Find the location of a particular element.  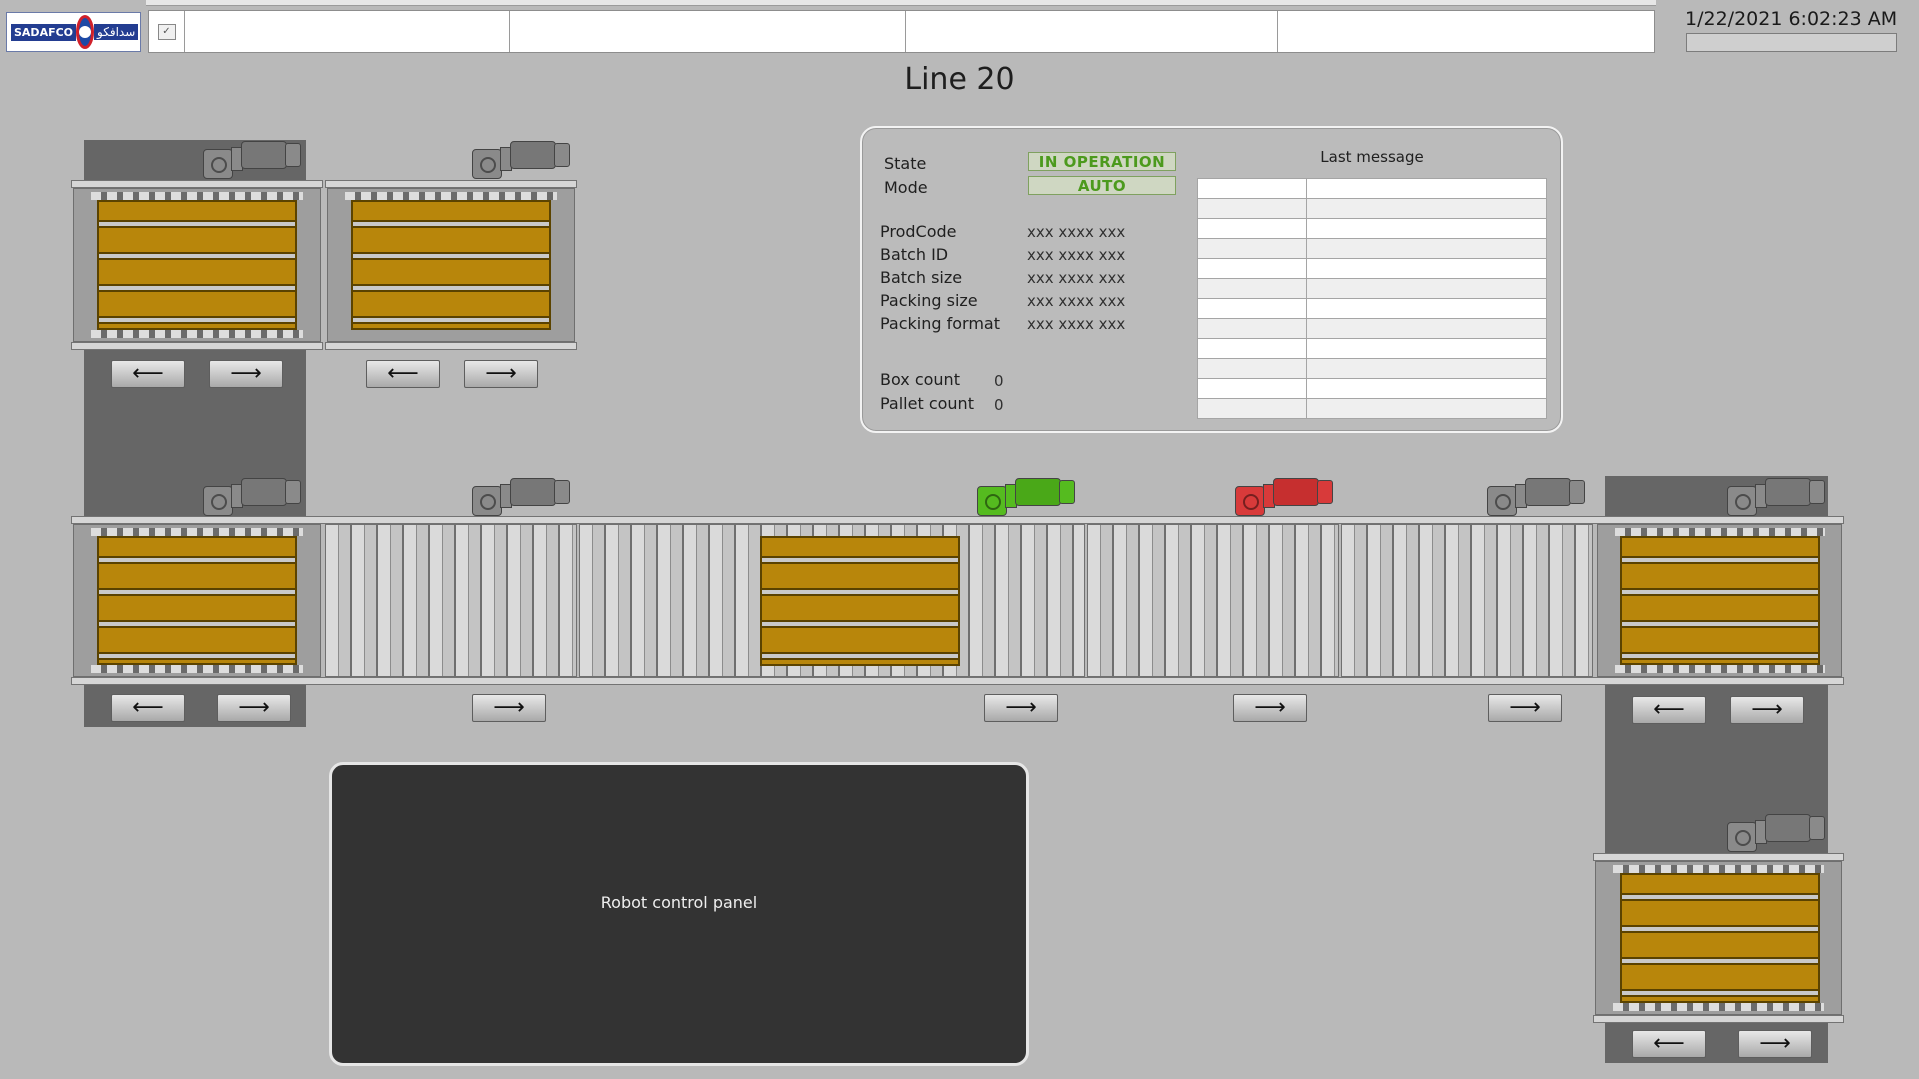

message-icon: ✓ is located at coordinates (167, 31).